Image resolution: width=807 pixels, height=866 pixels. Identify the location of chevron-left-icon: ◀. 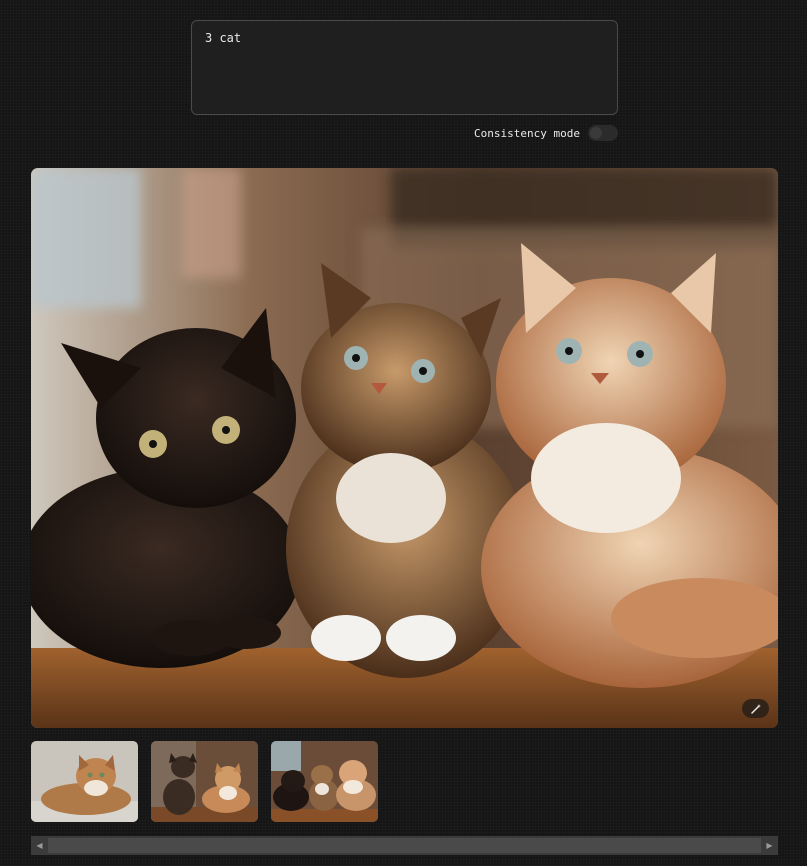
(39, 845).